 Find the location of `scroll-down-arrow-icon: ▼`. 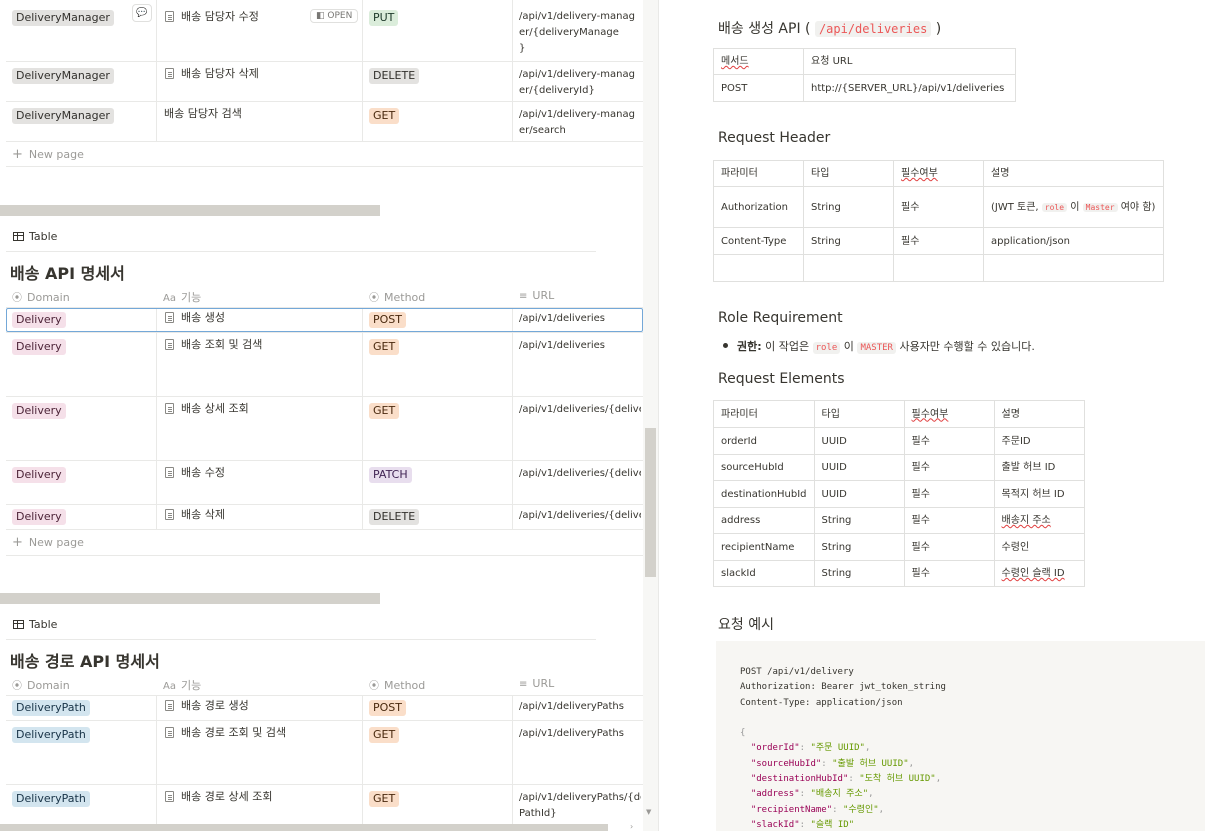

scroll-down-arrow-icon: ▼ is located at coordinates (648, 812).